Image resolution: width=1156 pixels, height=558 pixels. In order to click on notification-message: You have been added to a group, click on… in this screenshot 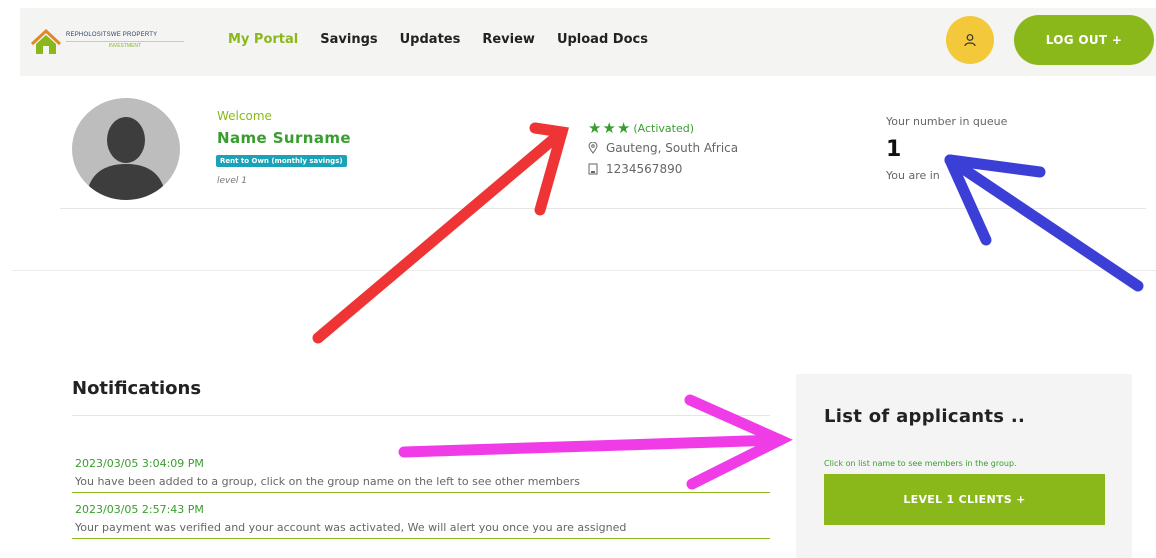, I will do `click(327, 481)`.